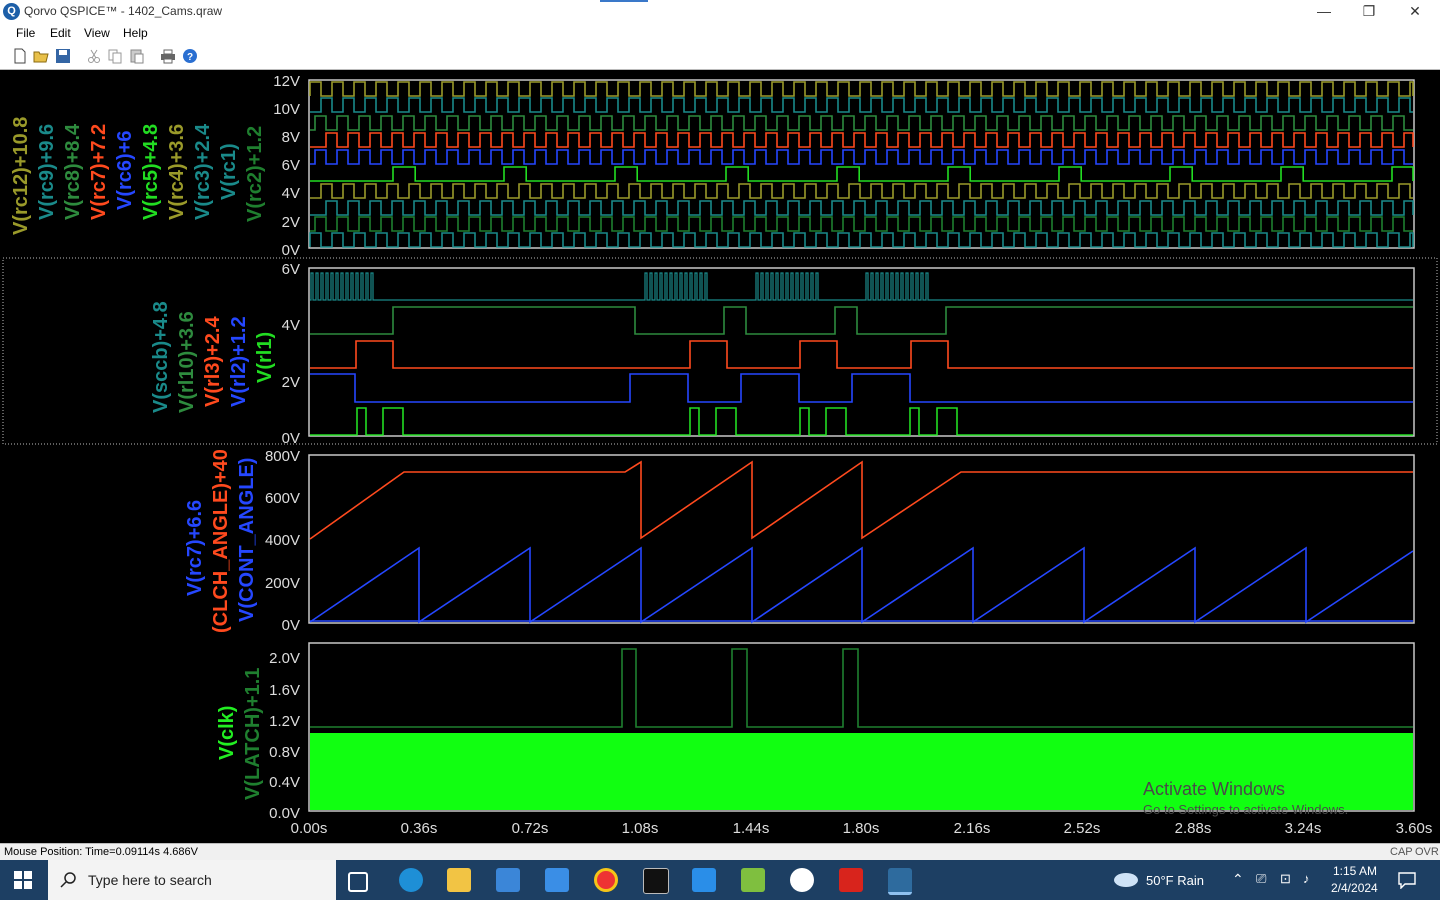  Describe the element at coordinates (861, 286) in the screenshot. I see `pane2-trace-sccb` at that location.